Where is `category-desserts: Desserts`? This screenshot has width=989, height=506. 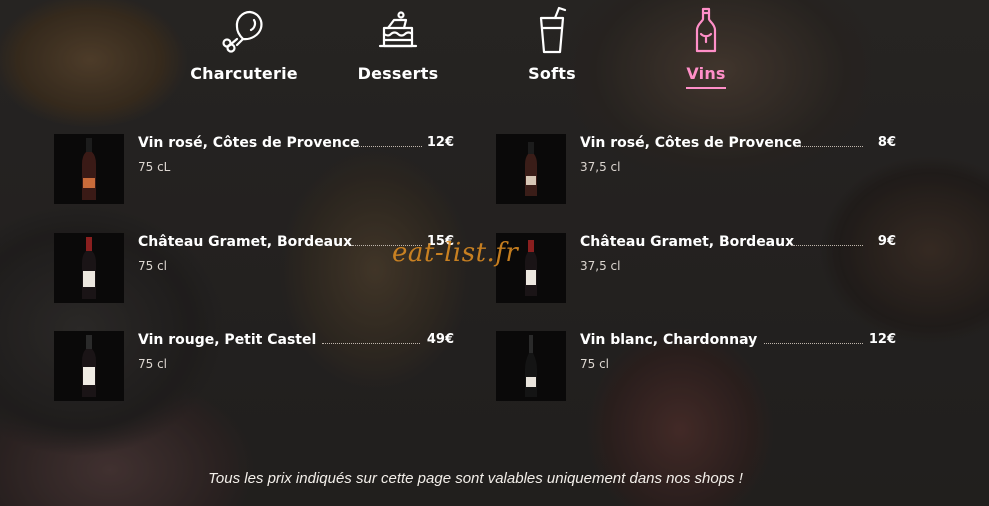
category-desserts: Desserts is located at coordinates (398, 46).